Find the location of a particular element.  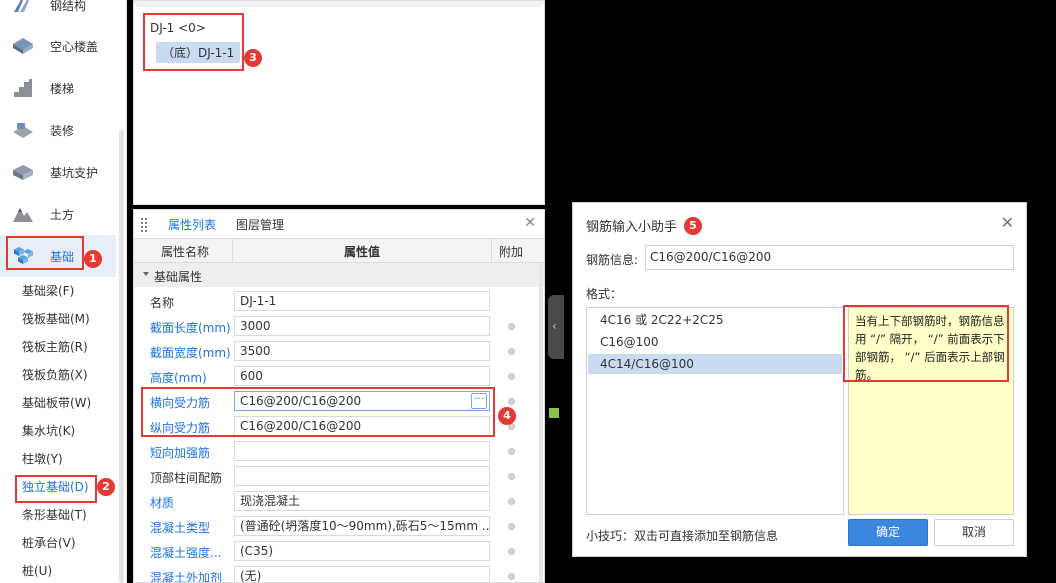

property-name: 横向受力筋 is located at coordinates (180, 403).